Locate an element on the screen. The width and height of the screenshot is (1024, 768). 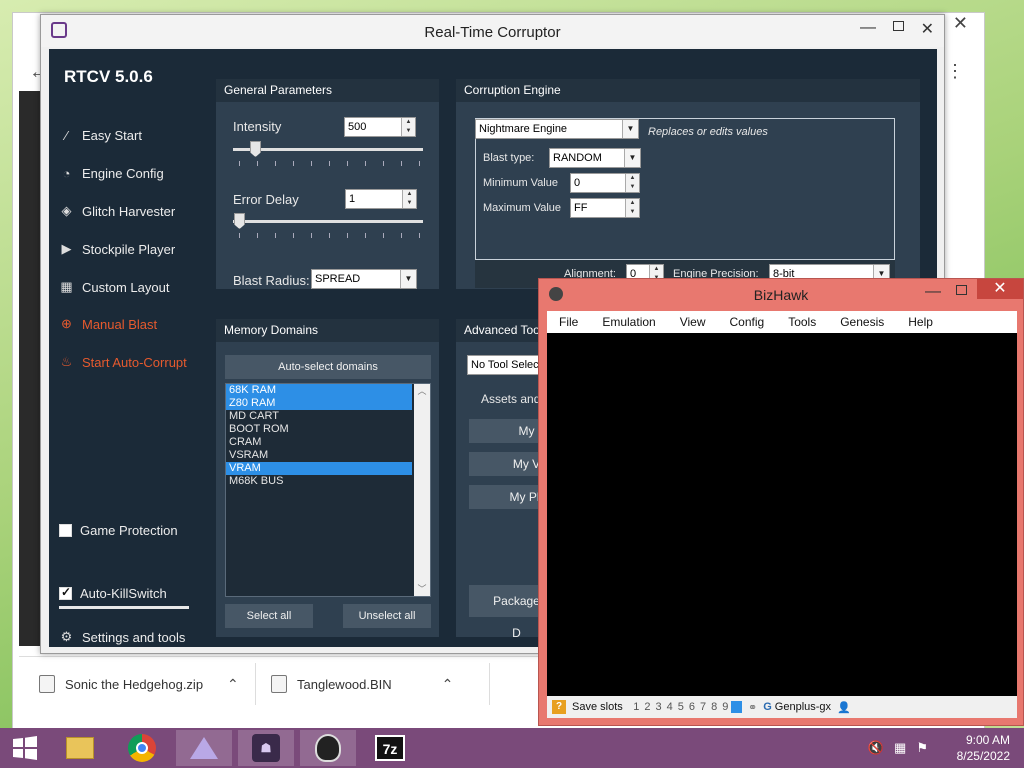
error-delay-ticks is located at coordinates (328, 235).